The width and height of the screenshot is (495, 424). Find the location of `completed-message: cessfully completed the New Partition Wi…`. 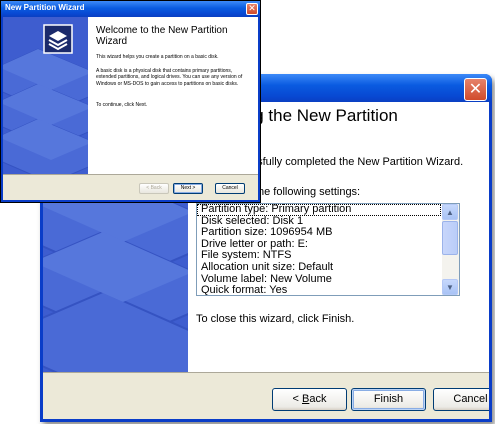

completed-message: cessfully completed the New Partition Wi… is located at coordinates (352, 162).